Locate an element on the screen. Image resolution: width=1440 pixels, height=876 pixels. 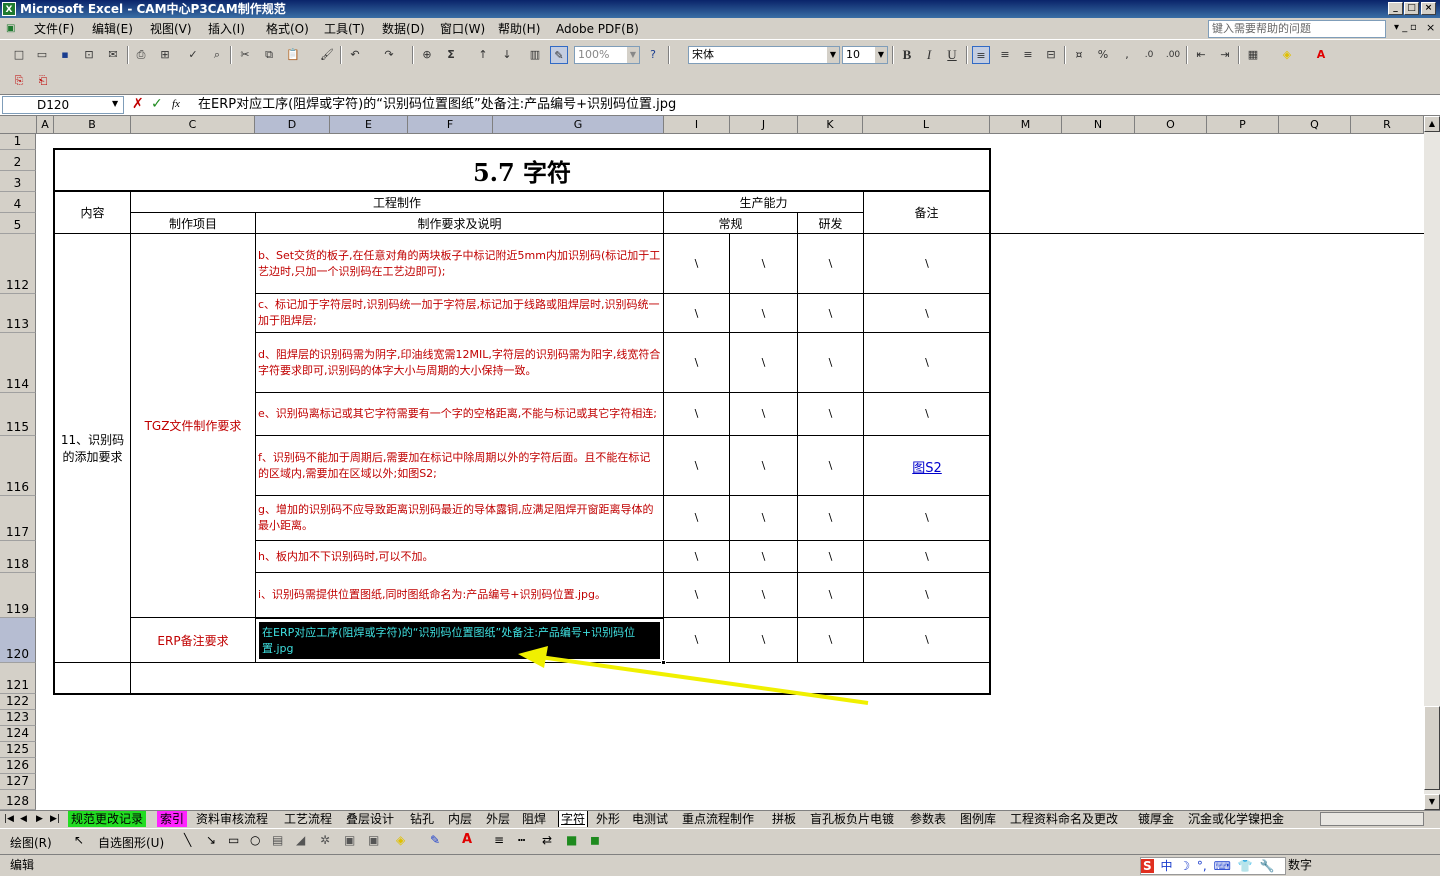
decrease-indent-icon: ⇤ is located at coordinates (1201, 55).